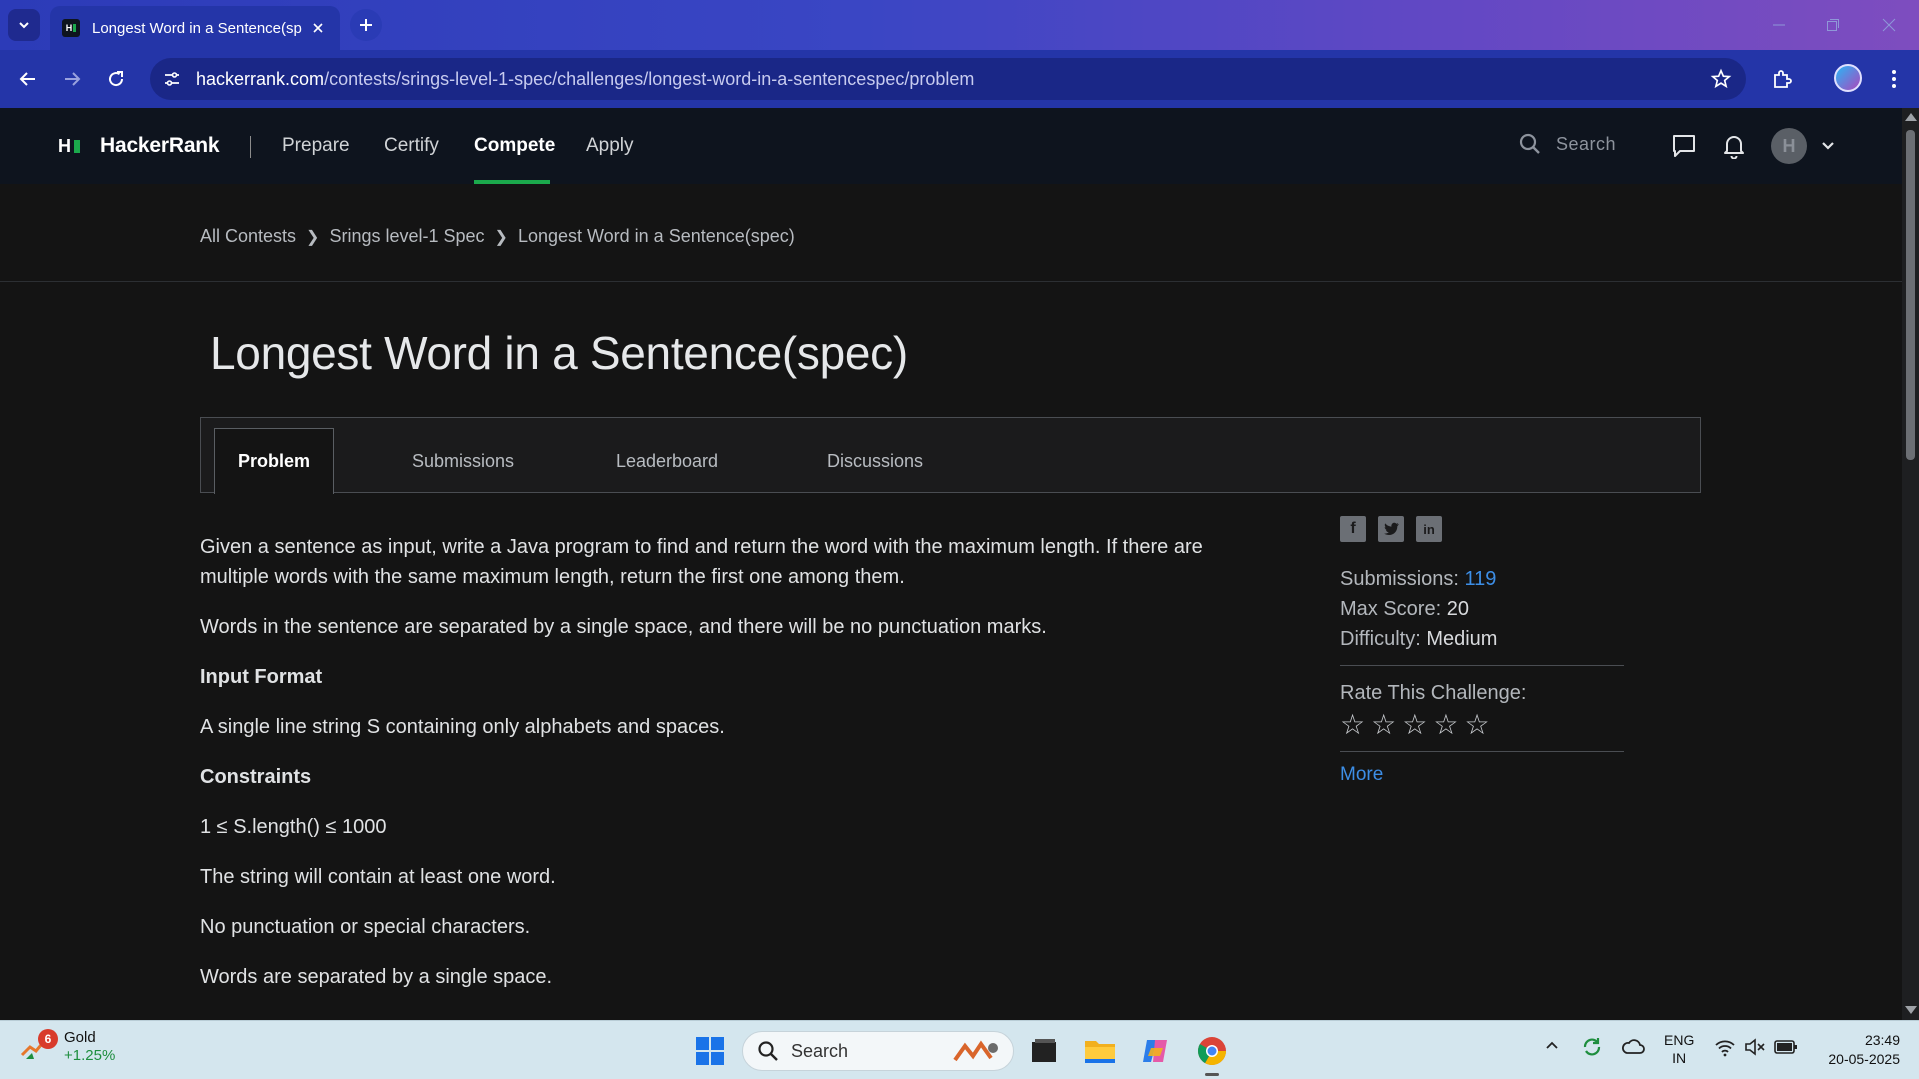 This screenshot has width=1919, height=1079. I want to click on breadcrumb-contest: Srings level-1 Spec, so click(406, 236).